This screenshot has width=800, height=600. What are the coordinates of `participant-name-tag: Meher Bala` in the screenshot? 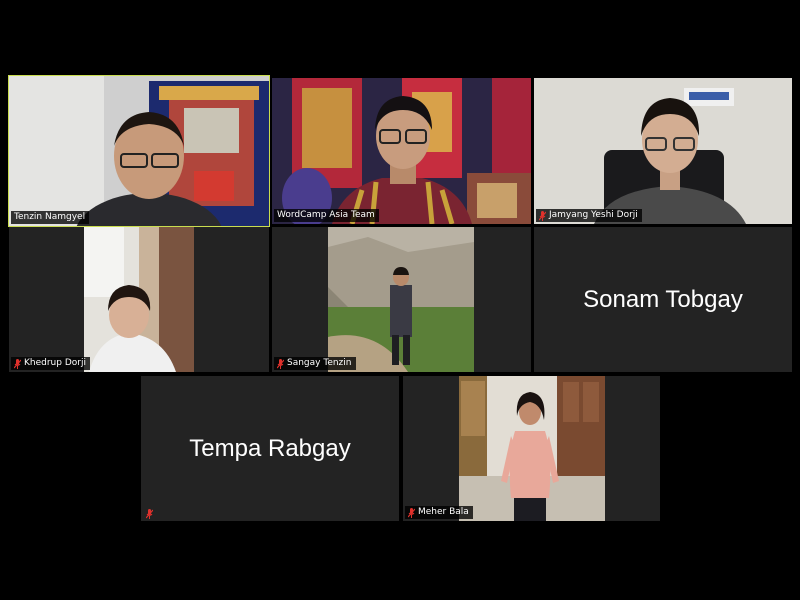 It's located at (439, 512).